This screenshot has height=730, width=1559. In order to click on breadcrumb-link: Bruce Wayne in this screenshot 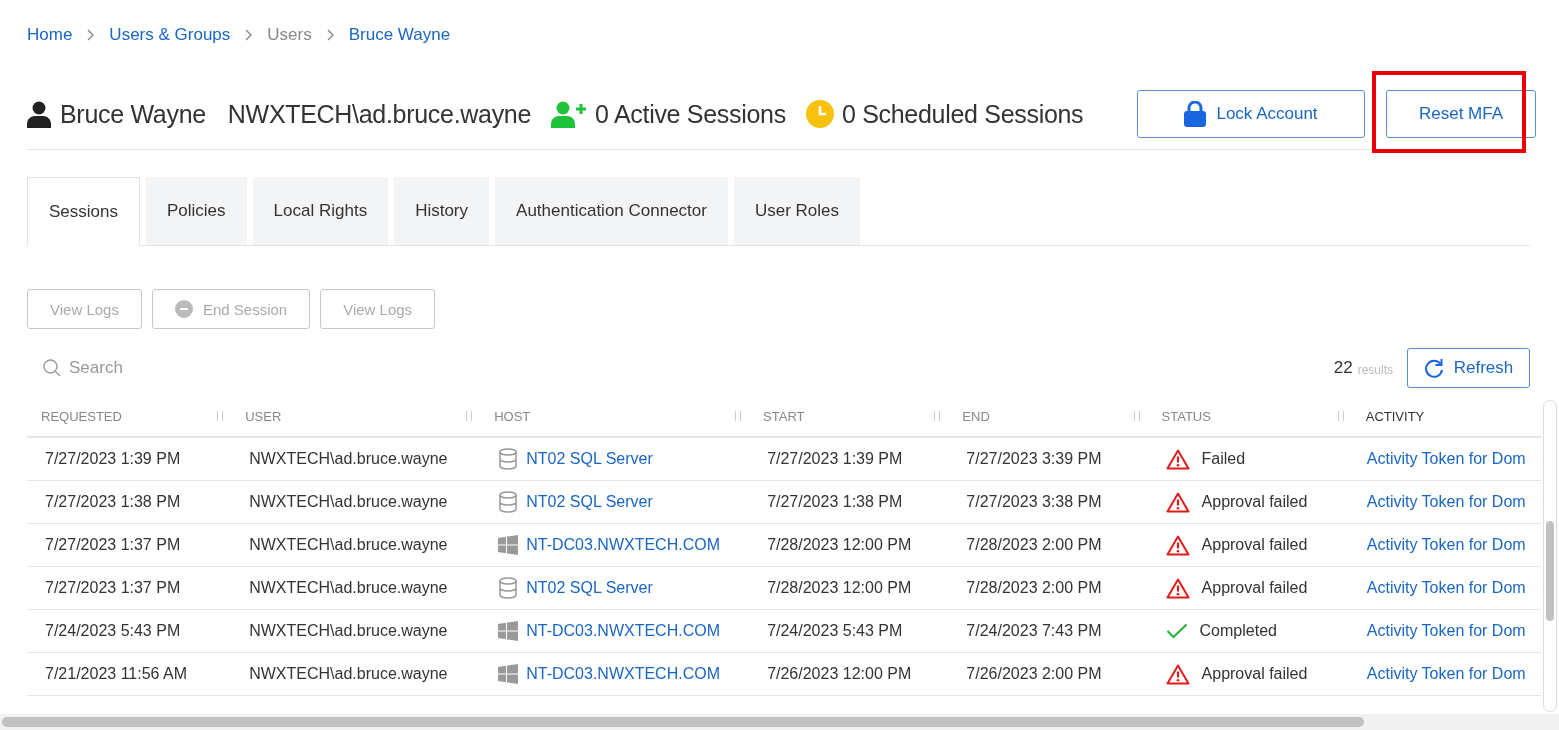, I will do `click(399, 35)`.